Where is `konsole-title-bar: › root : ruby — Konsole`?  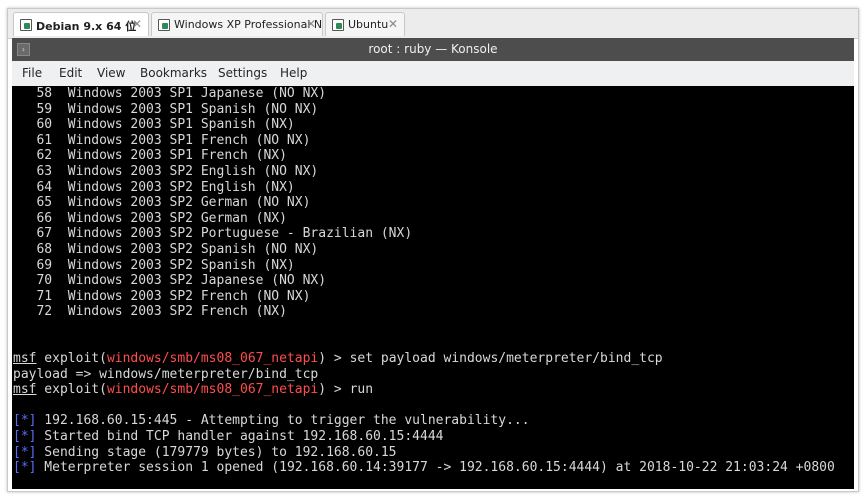
konsole-title-bar: › root : ruby — Konsole is located at coordinates (433, 49).